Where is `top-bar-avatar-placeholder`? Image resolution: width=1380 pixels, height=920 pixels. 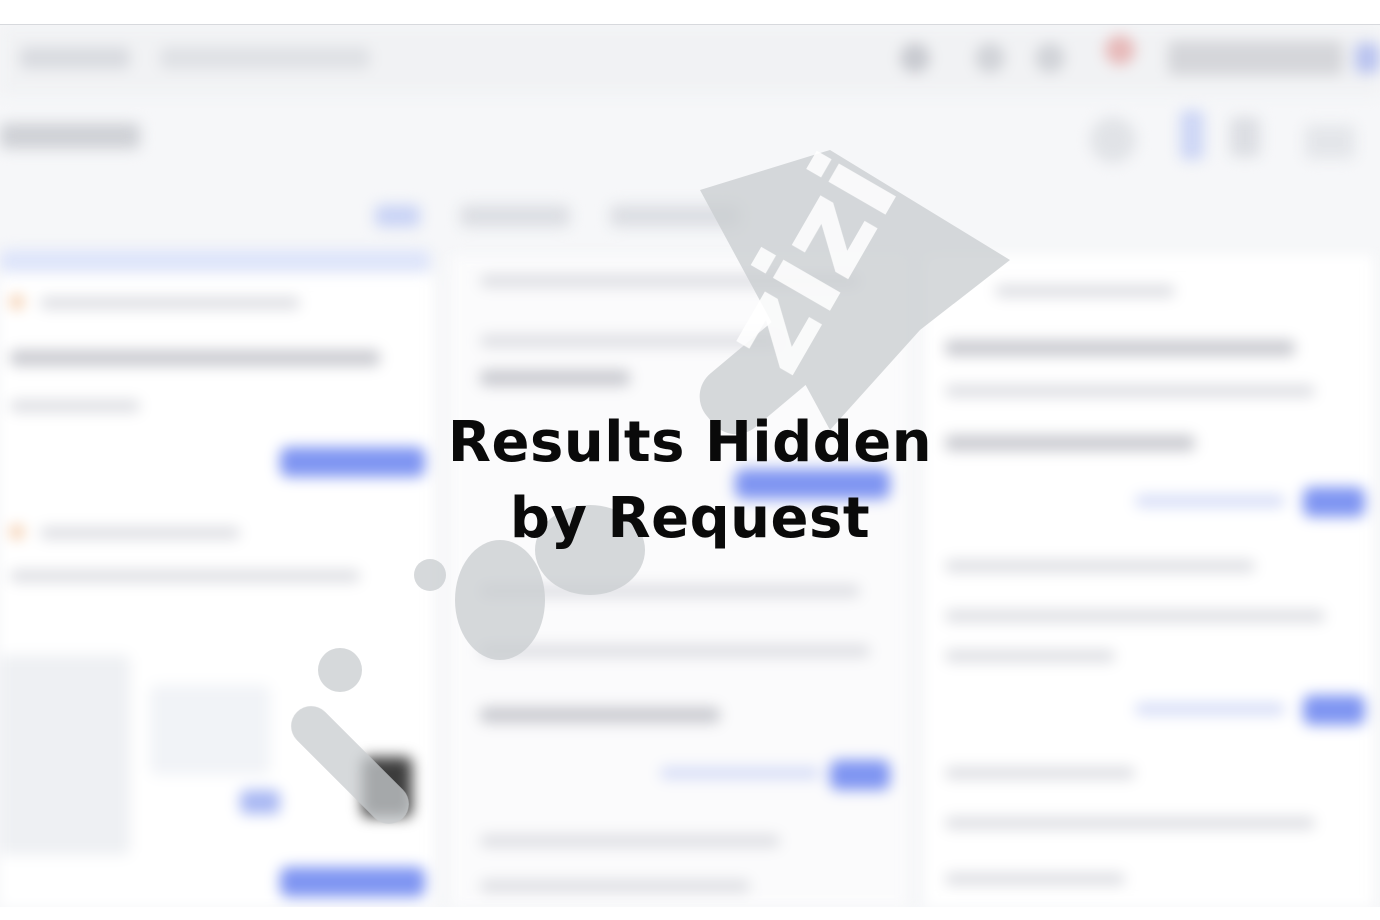
top-bar-avatar-placeholder is located at coordinates (1367, 58).